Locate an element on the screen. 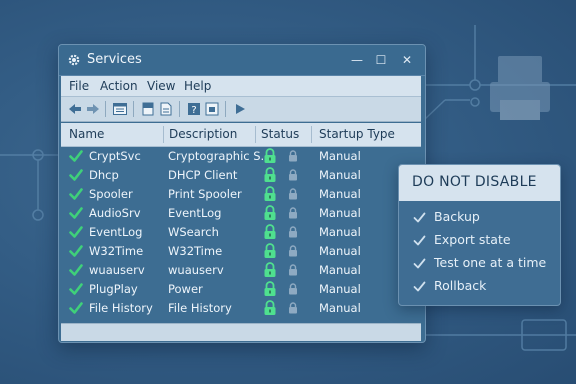 The height and width of the screenshot is (384, 576). service-description: W32Time is located at coordinates (195, 251).